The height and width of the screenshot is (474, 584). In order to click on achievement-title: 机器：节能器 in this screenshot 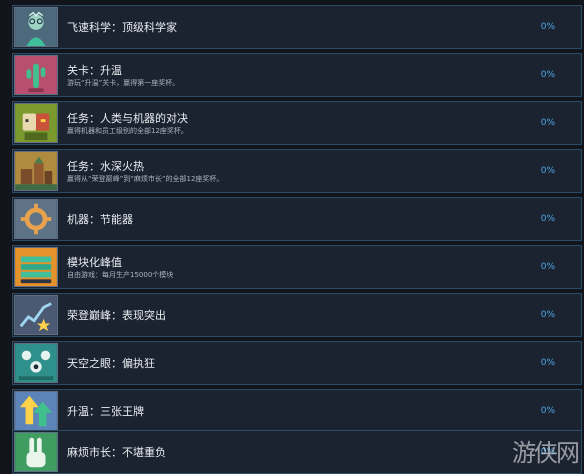, I will do `click(100, 219)`.